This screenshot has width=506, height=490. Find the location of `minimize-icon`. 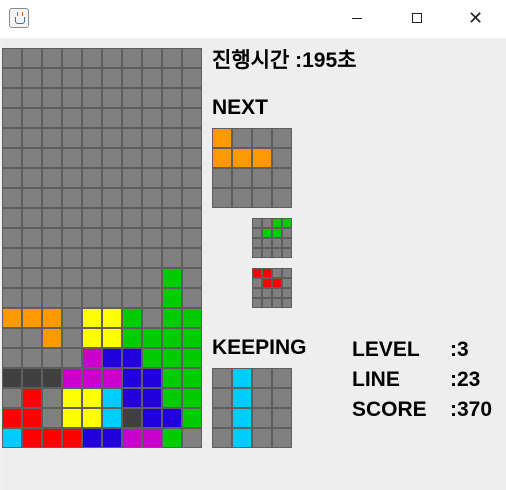

minimize-icon is located at coordinates (357, 18).